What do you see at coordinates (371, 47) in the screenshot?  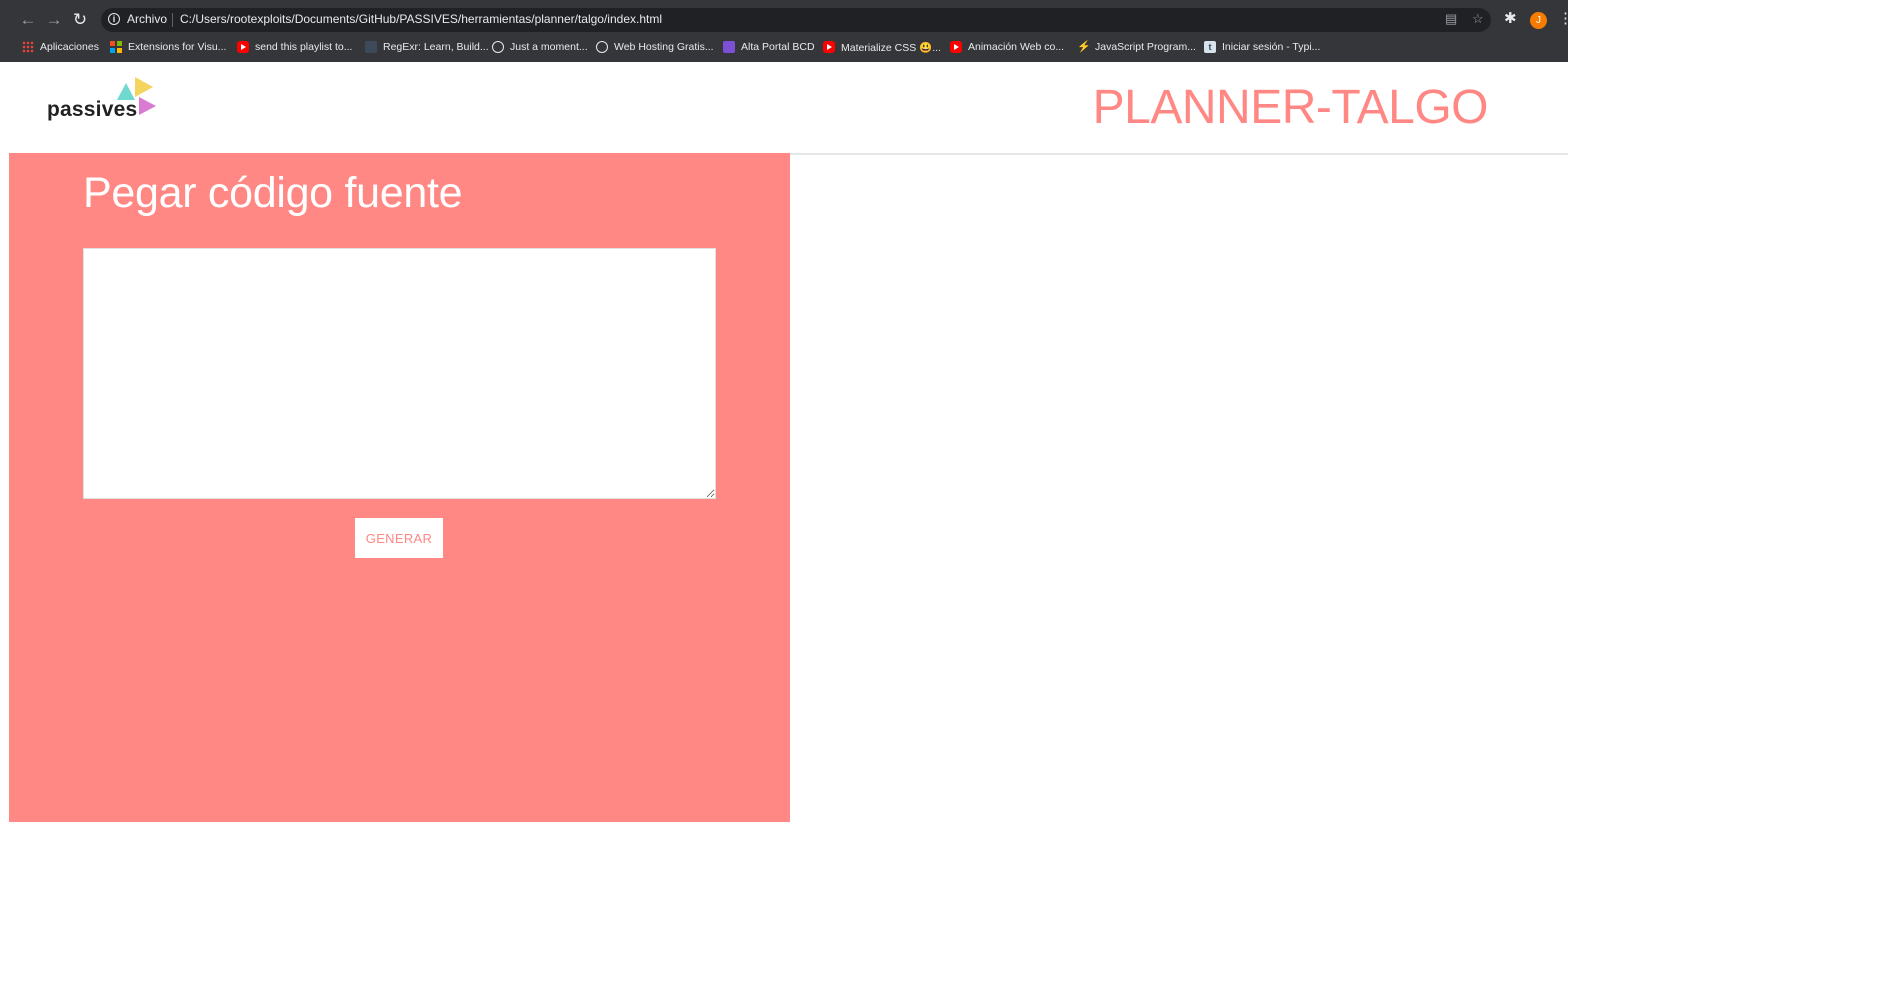 I see `regexr-icon` at bounding box center [371, 47].